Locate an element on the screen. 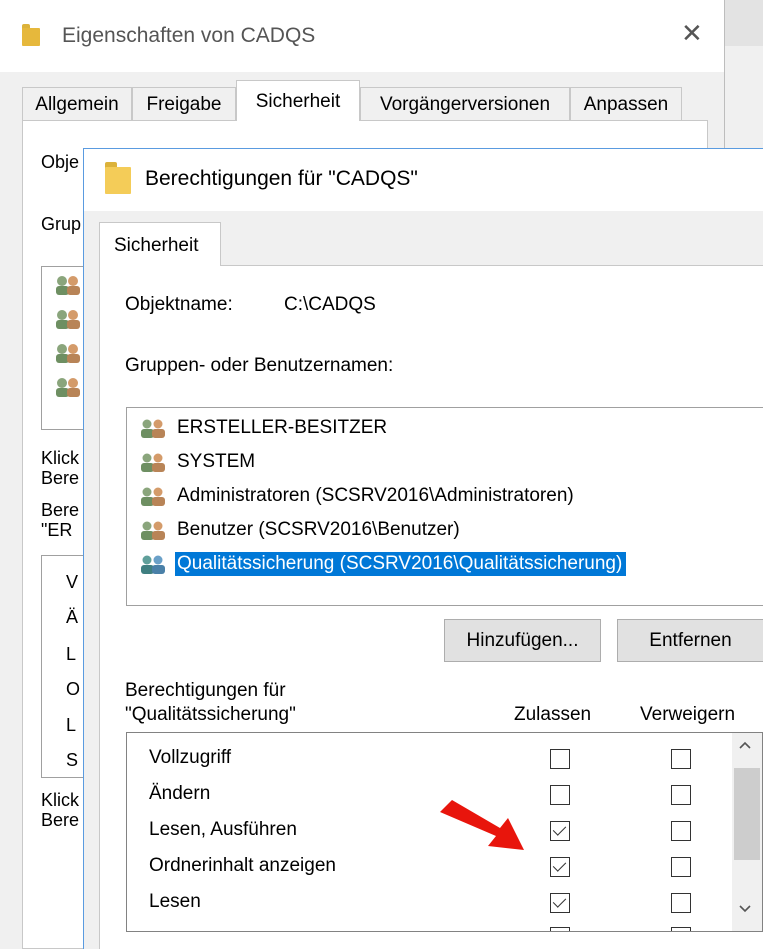 This screenshot has width=763, height=949. tab-allgemein: Allgemein is located at coordinates (77, 103).